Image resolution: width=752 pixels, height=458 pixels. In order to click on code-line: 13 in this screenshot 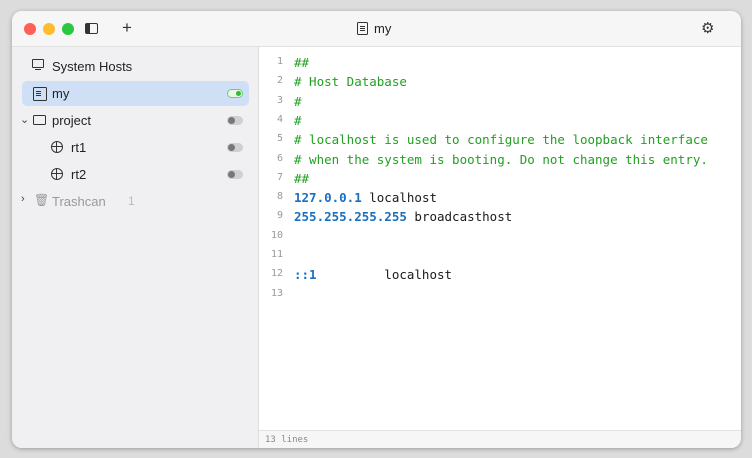, I will do `click(500, 295)`.